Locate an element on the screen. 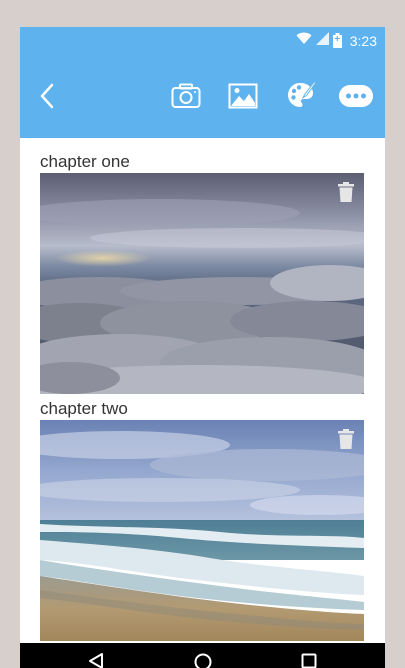 The width and height of the screenshot is (405, 668). nav-back-button is located at coordinates (96, 660).